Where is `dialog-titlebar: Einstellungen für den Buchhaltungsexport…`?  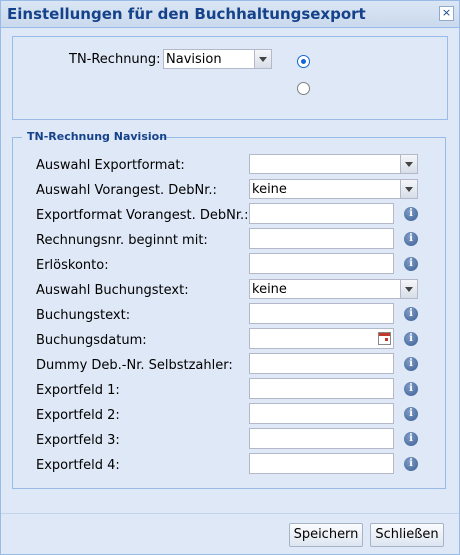 dialog-titlebar: Einstellungen für den Buchhaltungsexport… is located at coordinates (230, 14).